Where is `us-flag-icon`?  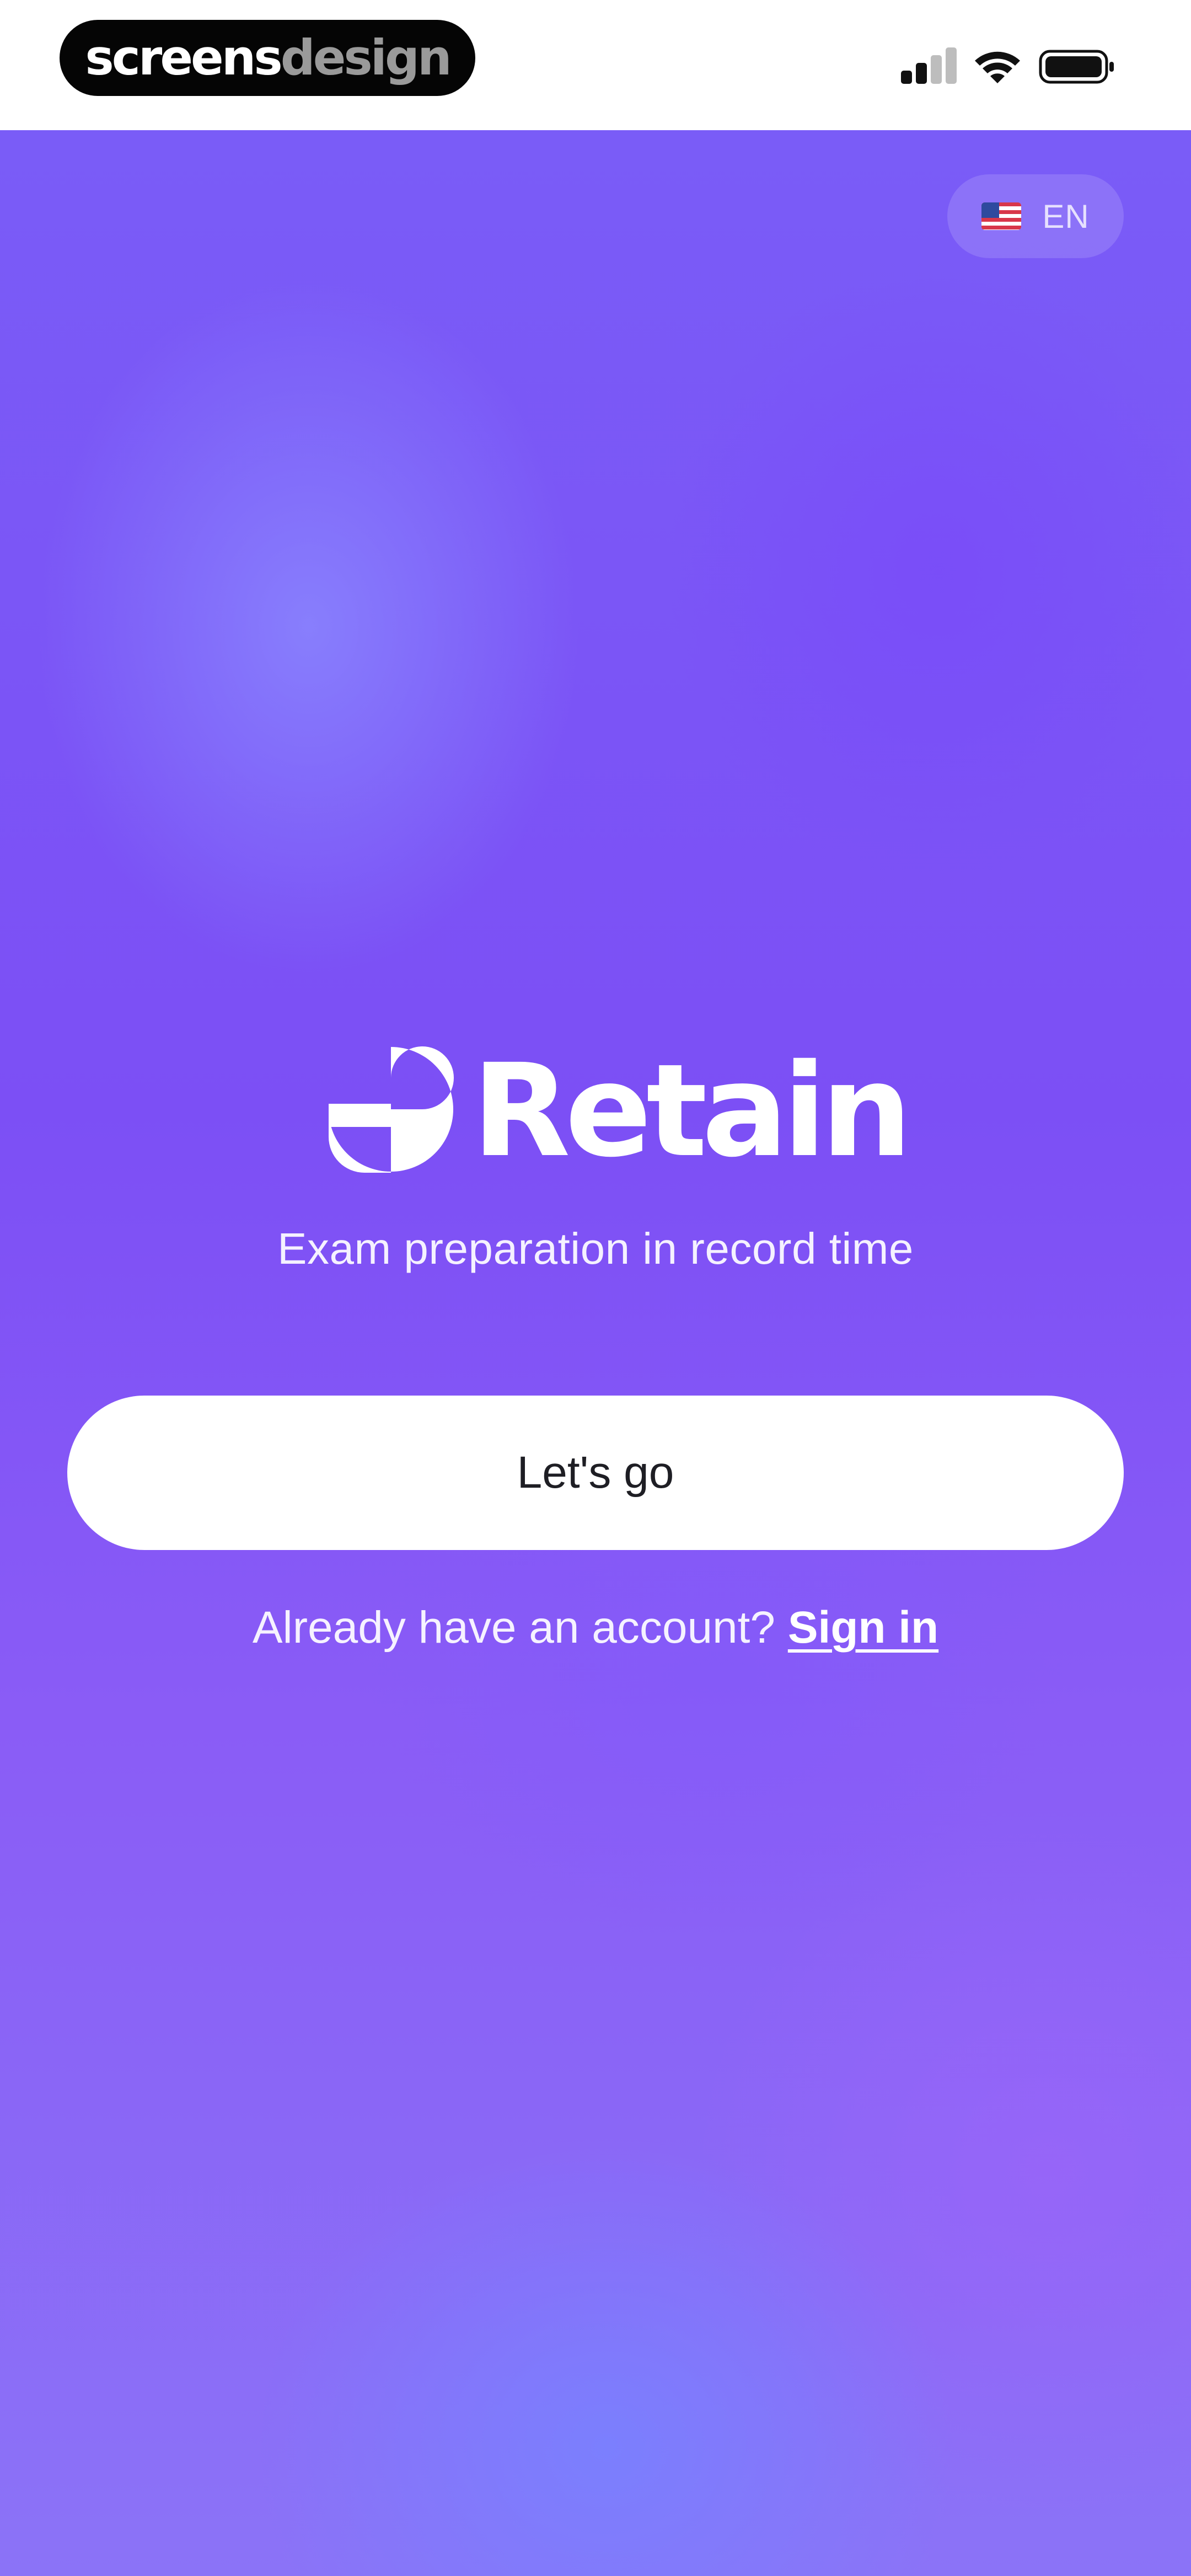
us-flag-icon is located at coordinates (1002, 216).